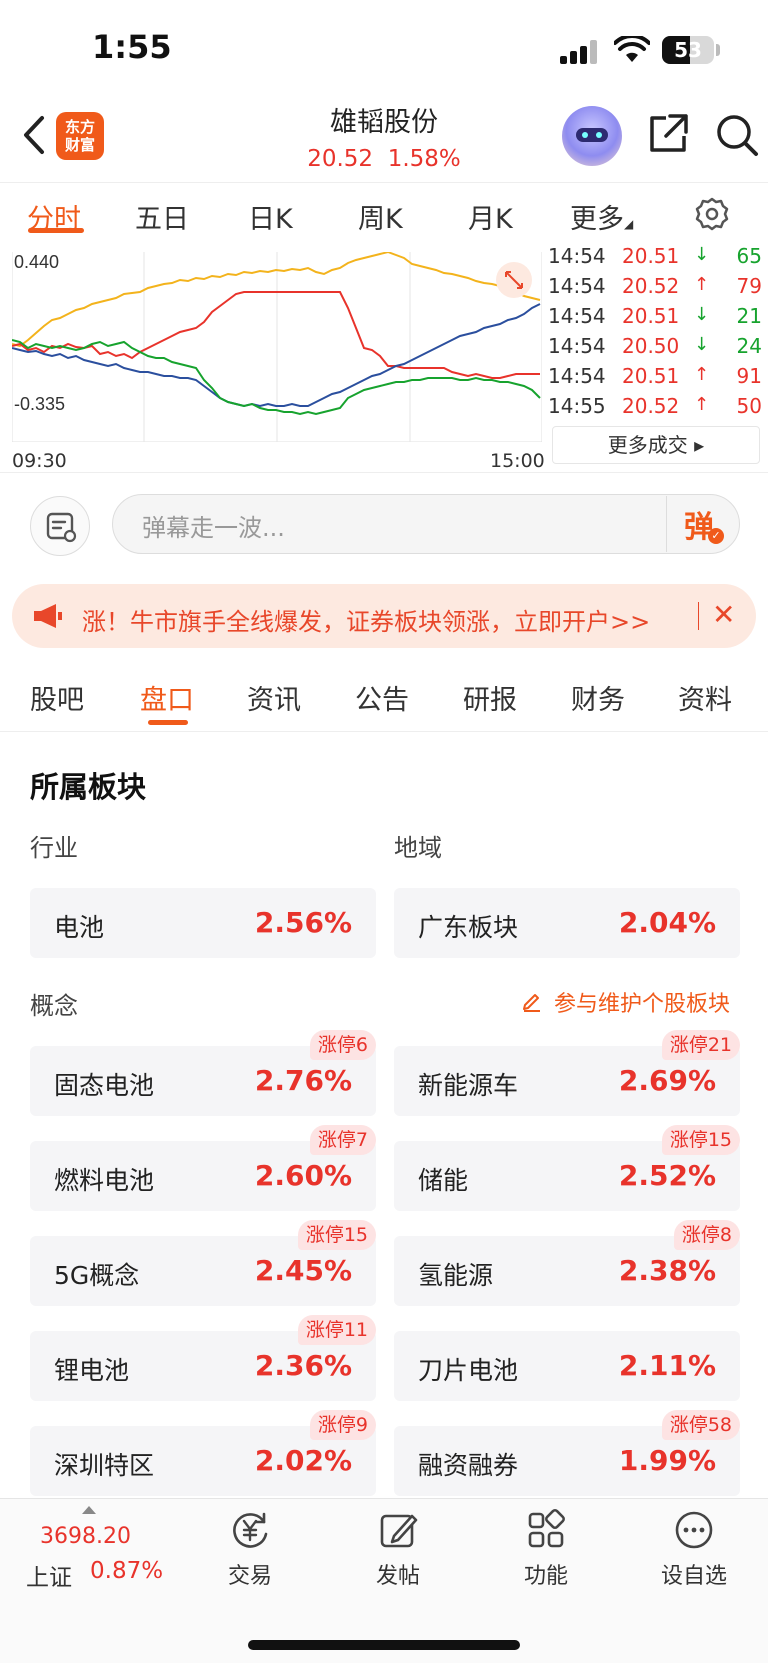 This screenshot has width=768, height=1663. What do you see at coordinates (167, 697) in the screenshot?
I see `tab-pankou: 盘口` at bounding box center [167, 697].